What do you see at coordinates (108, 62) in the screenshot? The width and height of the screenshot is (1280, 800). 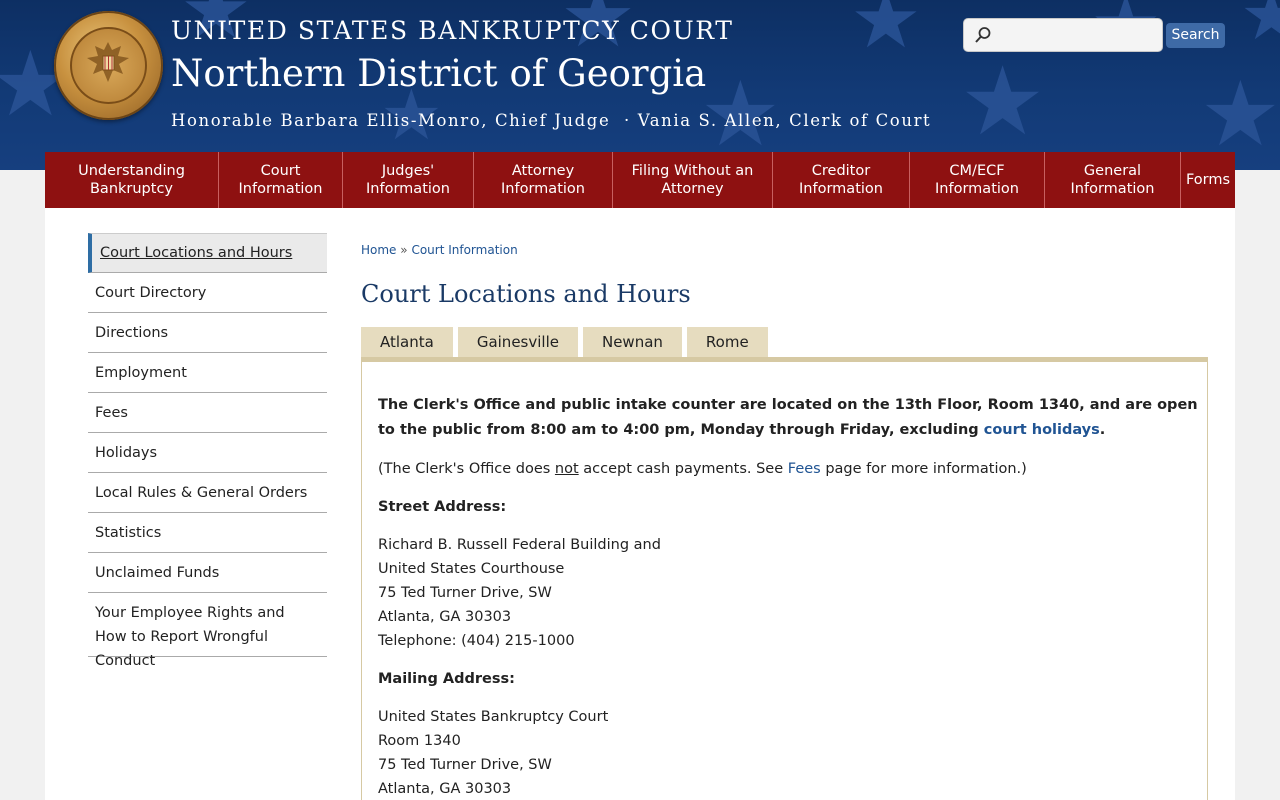 I see `eagle-icon` at bounding box center [108, 62].